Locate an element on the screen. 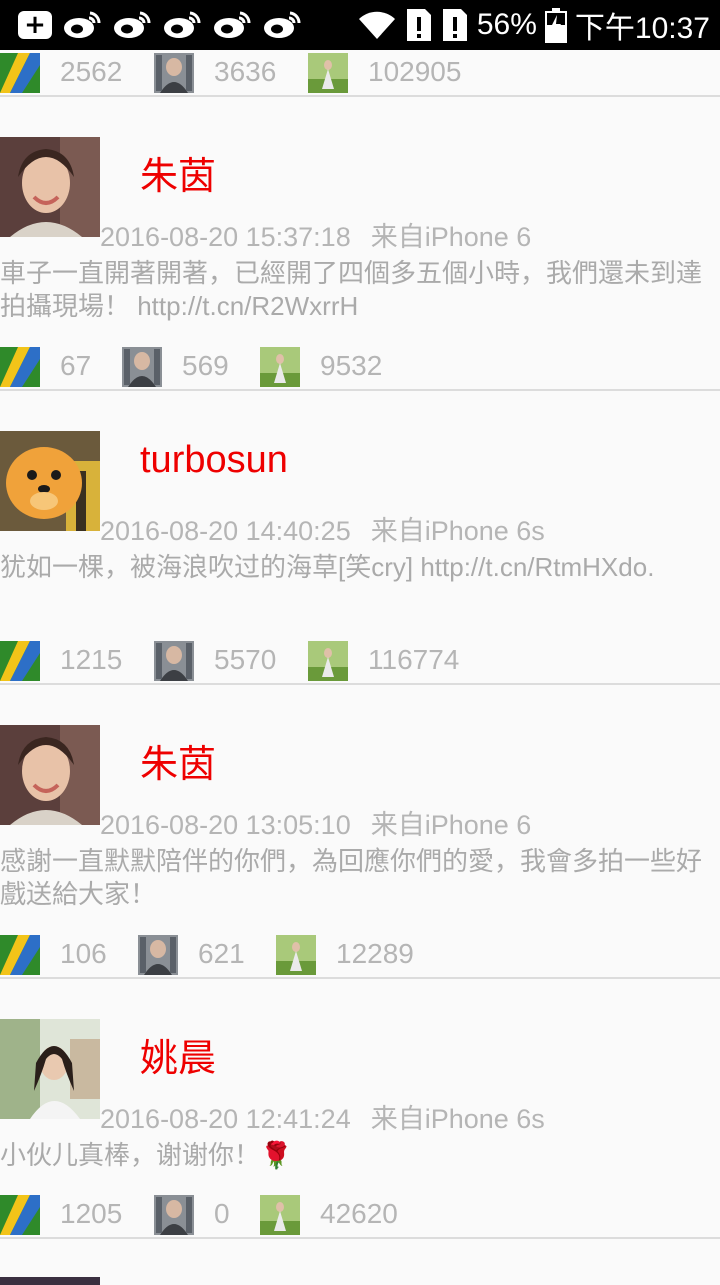  status-bar: + 56% 下午10:37 is located at coordinates (360, 25).